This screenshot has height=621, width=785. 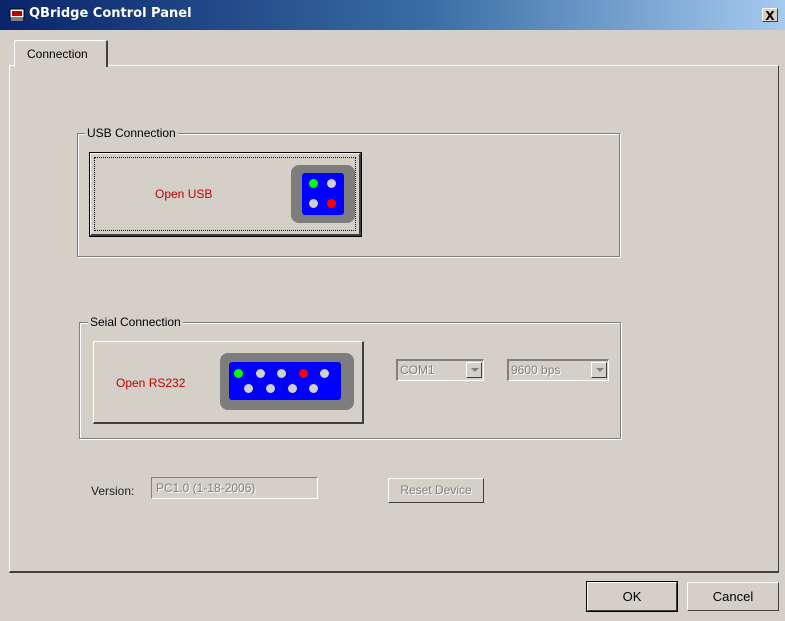 What do you see at coordinates (110, 13) in the screenshot?
I see `window-title: QBridge Control Panel` at bounding box center [110, 13].